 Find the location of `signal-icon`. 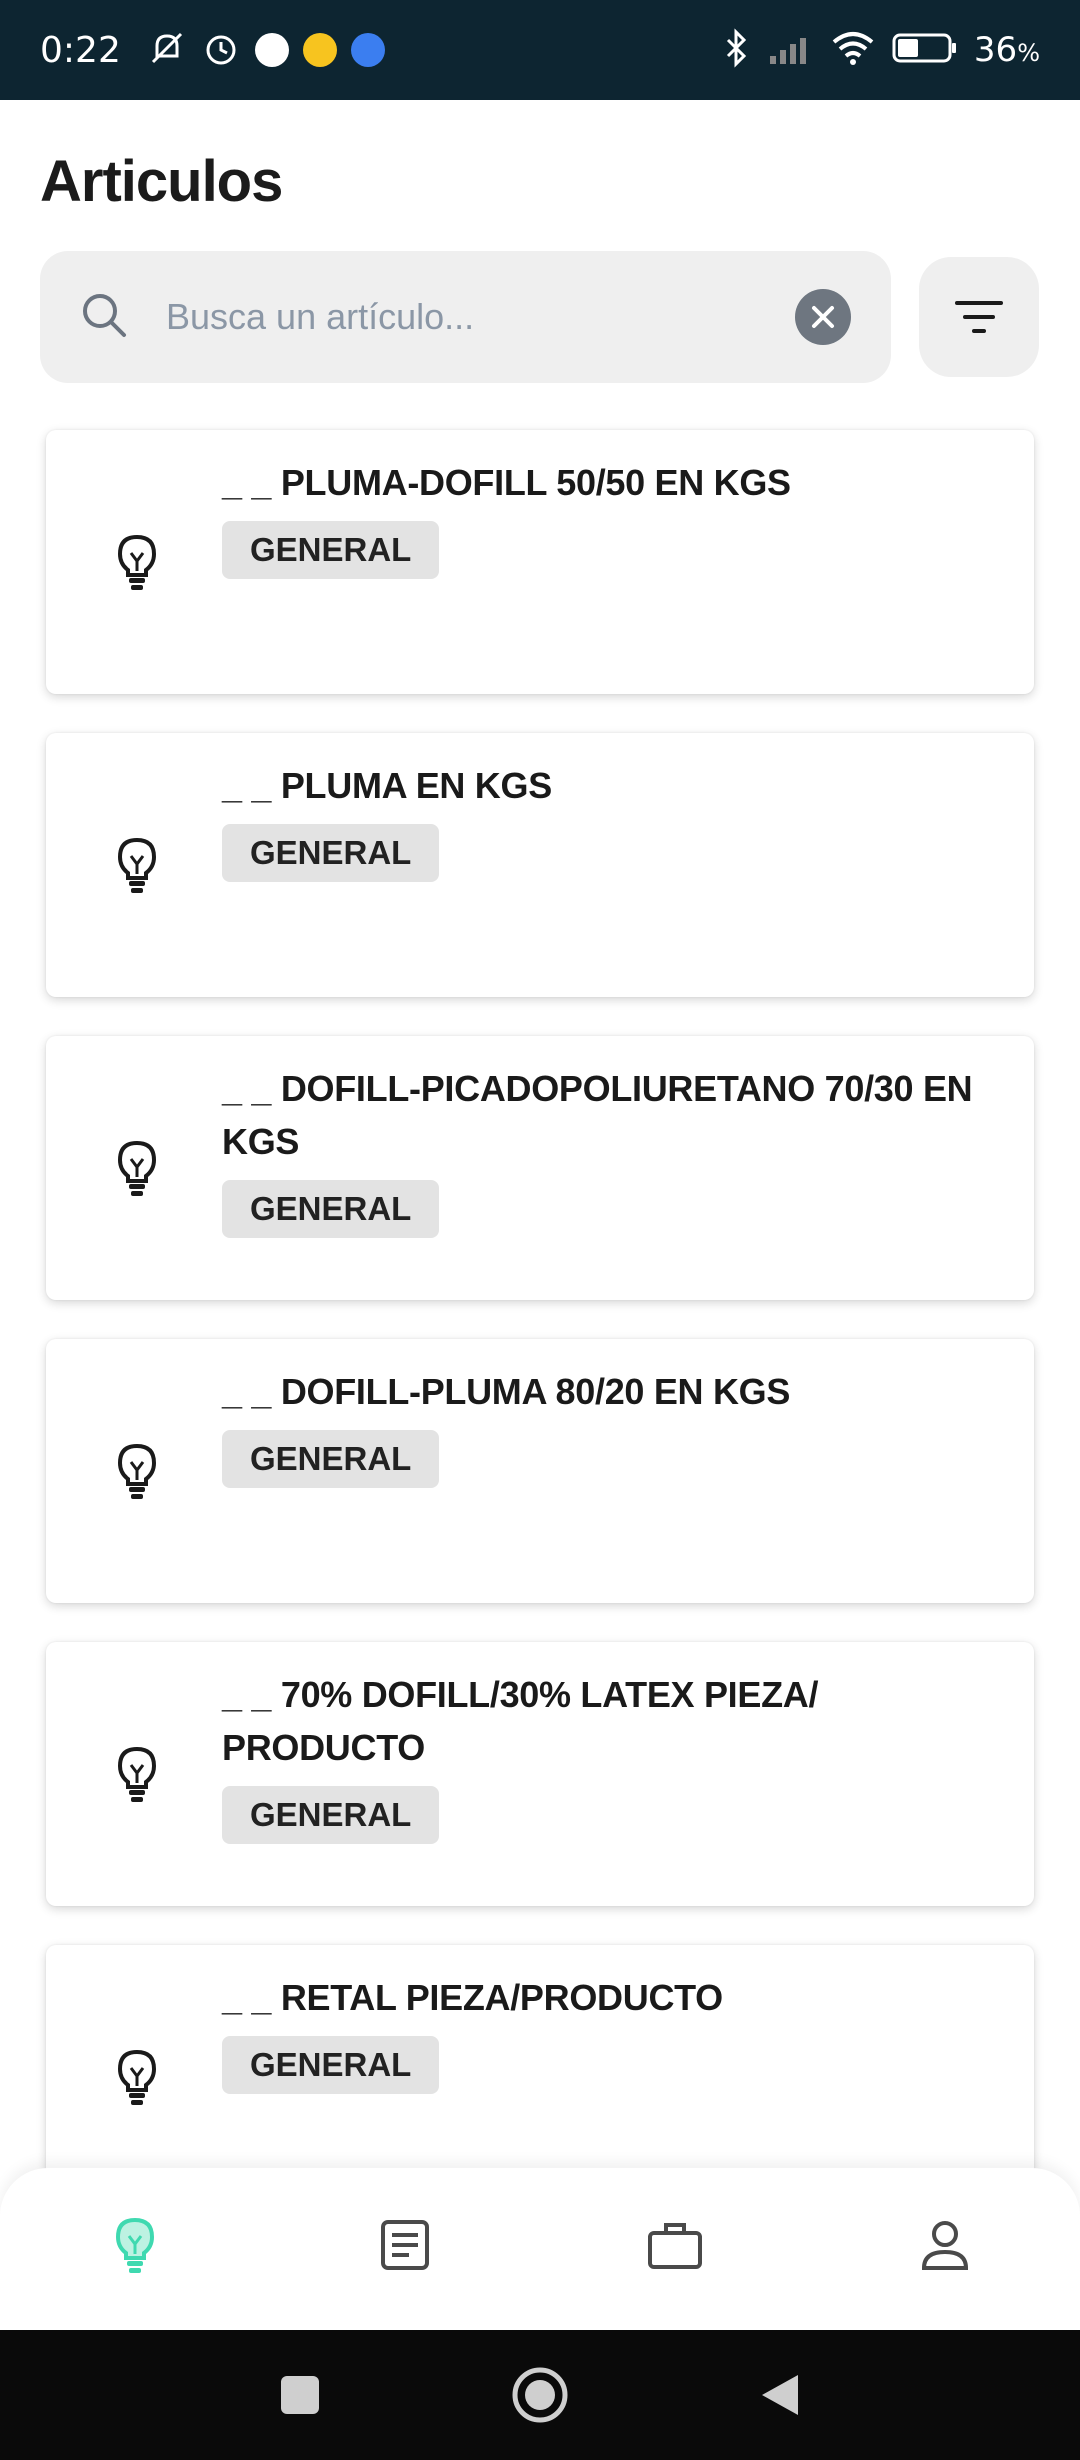

signal-icon is located at coordinates (791, 50).